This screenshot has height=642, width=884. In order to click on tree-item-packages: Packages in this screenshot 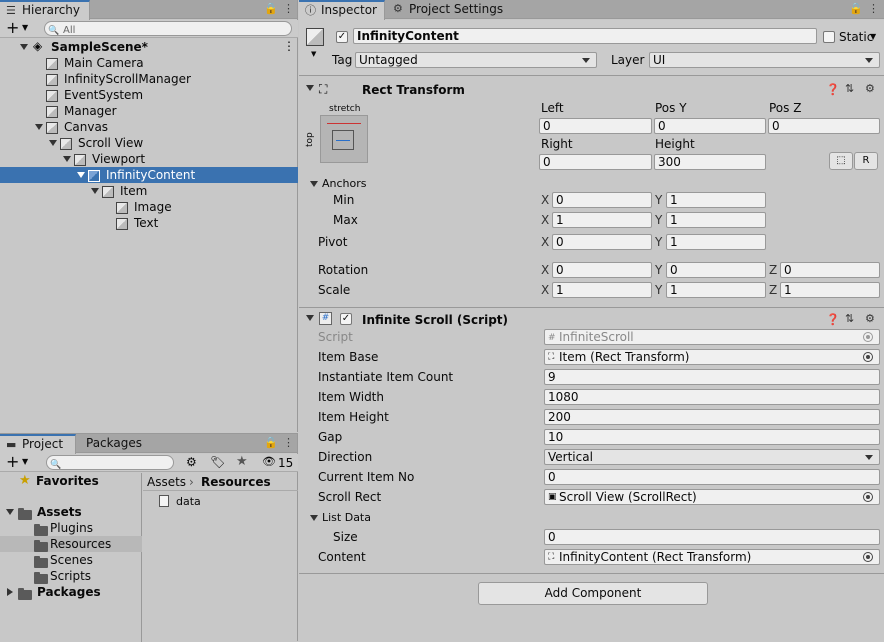, I will do `click(71, 592)`.